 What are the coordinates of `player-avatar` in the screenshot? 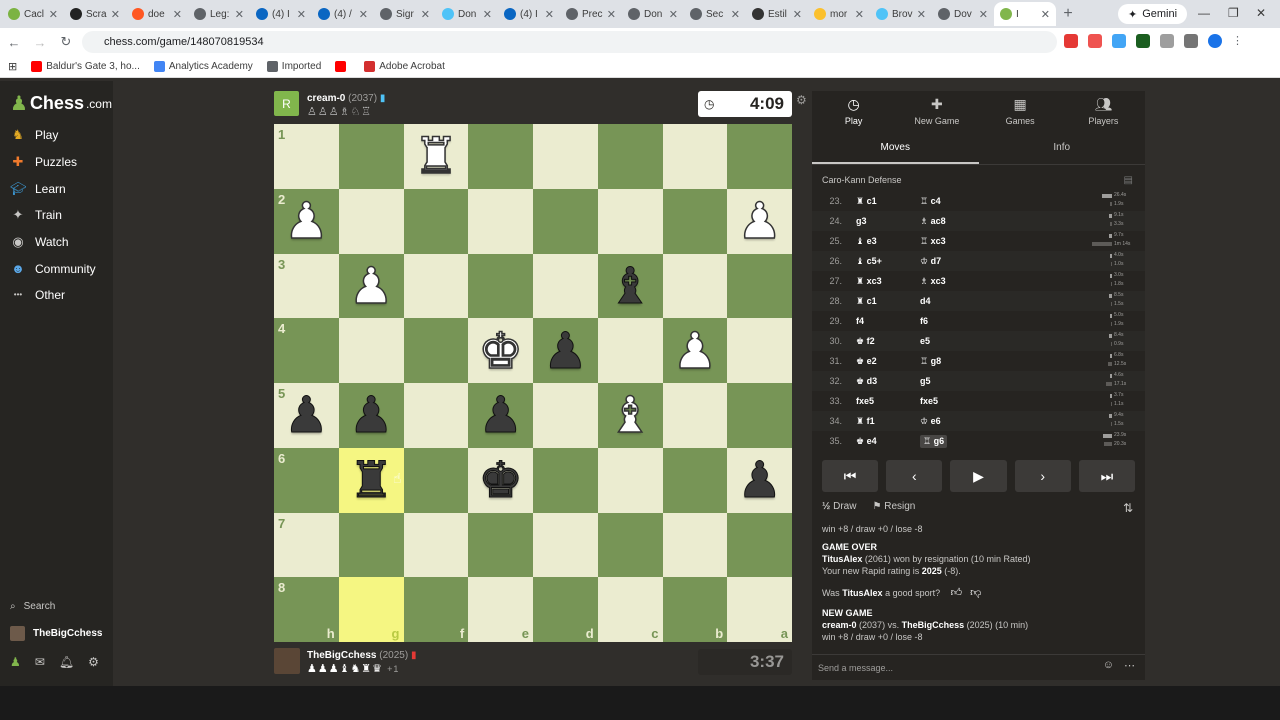 It's located at (287, 661).